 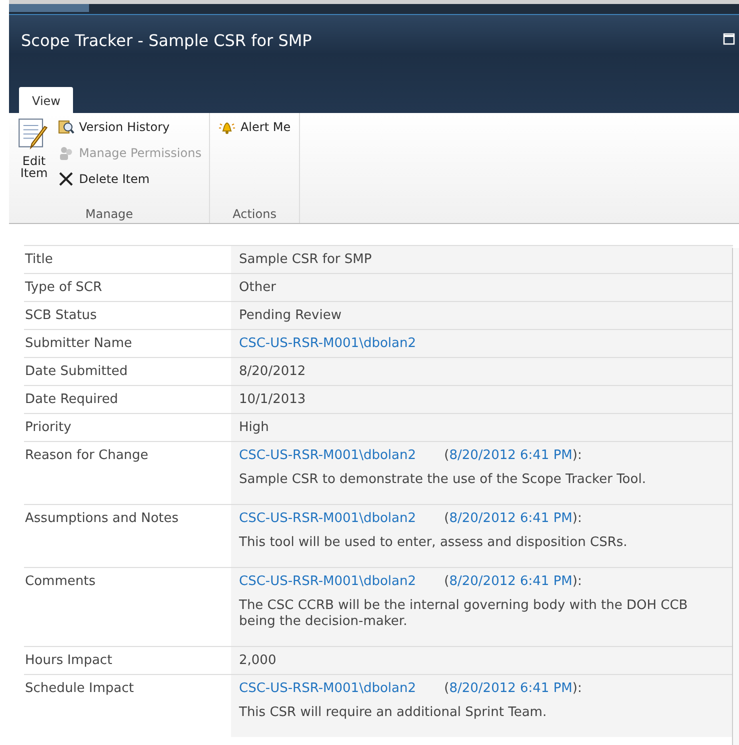 I want to click on field-label: Date Required, so click(x=127, y=400).